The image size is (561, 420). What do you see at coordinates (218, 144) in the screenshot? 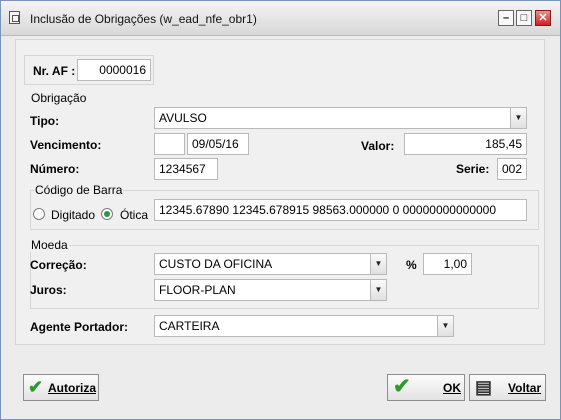
I see `vencimento-date-field: 09/05/16` at bounding box center [218, 144].